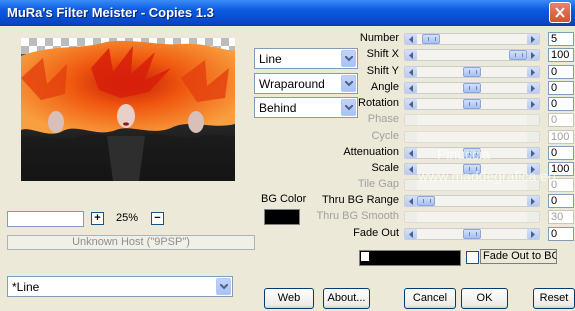 The height and width of the screenshot is (311, 575). Describe the element at coordinates (560, 12) in the screenshot. I see `close-button` at that location.